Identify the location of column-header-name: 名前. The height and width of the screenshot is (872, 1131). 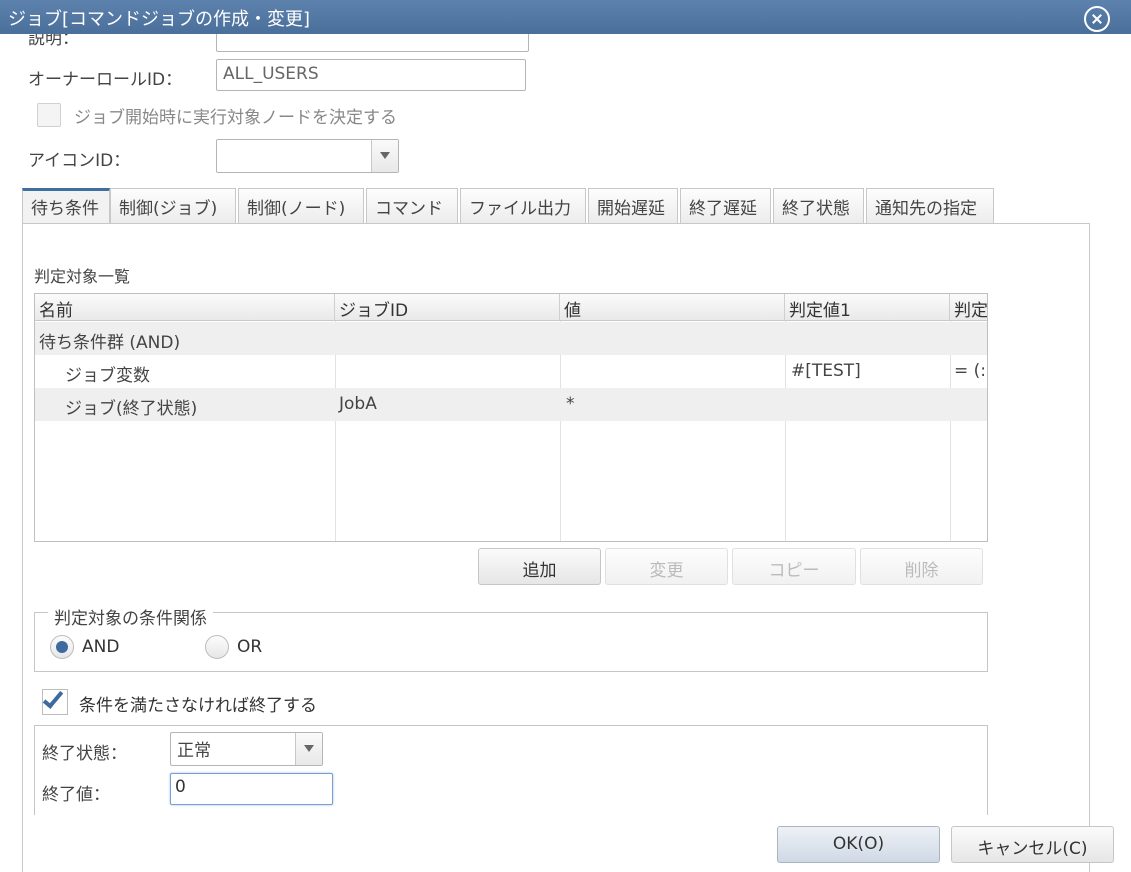
(185, 307).